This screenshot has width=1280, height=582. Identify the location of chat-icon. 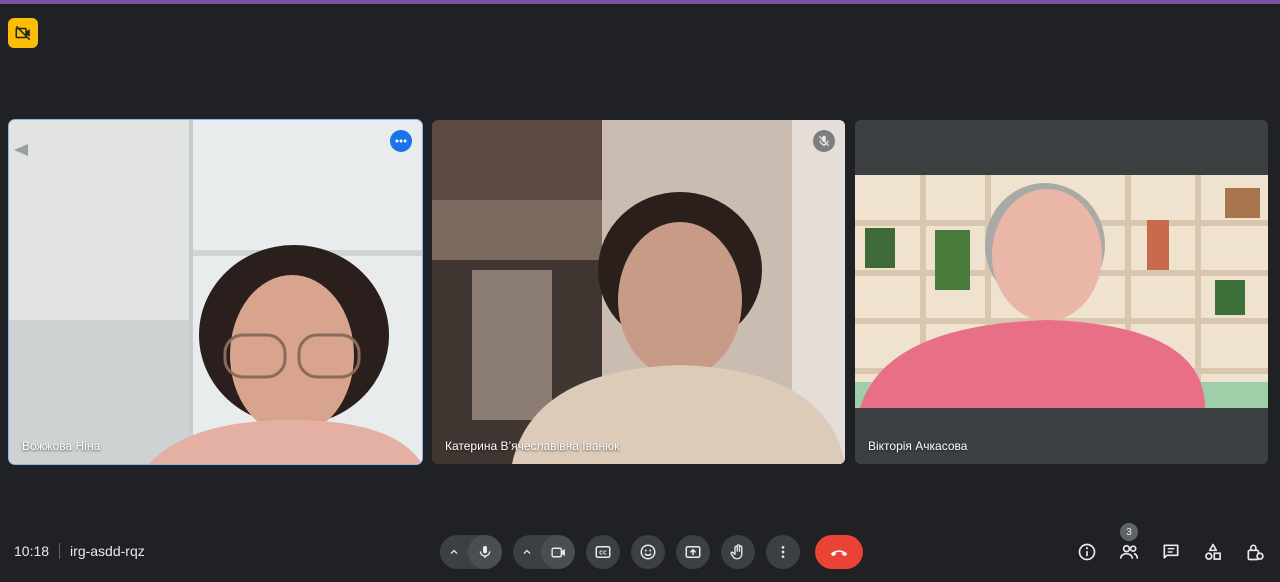
(1171, 551).